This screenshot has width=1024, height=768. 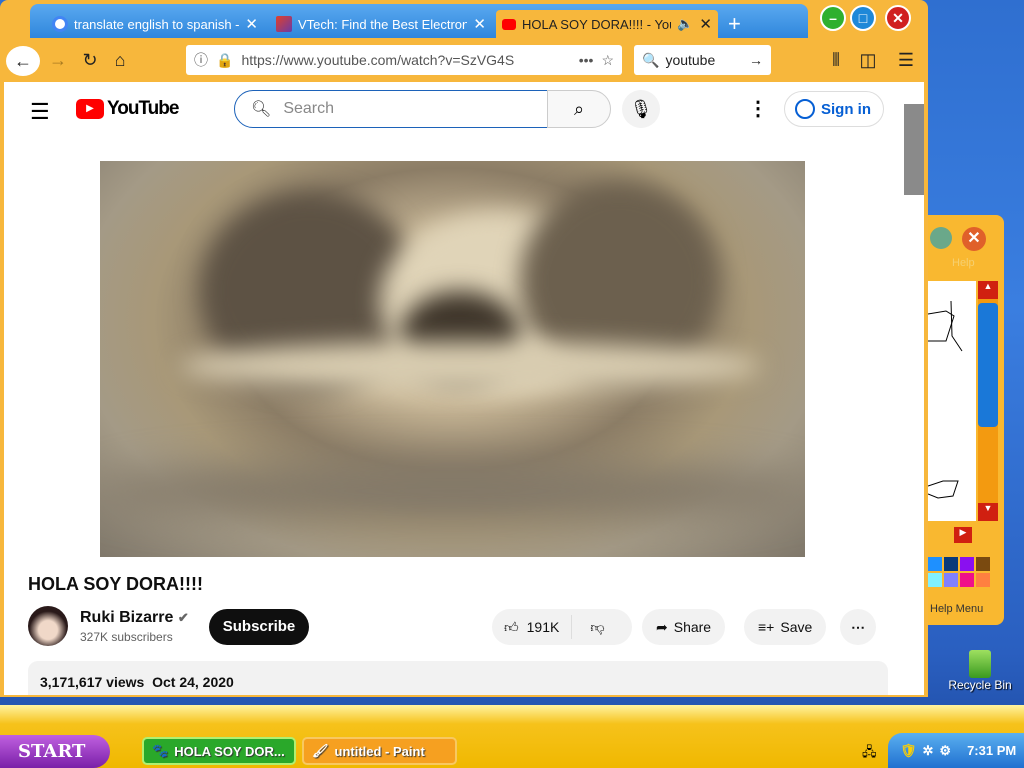 I want to click on tab-title: HOLA SOY DORA!!!! - YouTube, so click(x=596, y=24).